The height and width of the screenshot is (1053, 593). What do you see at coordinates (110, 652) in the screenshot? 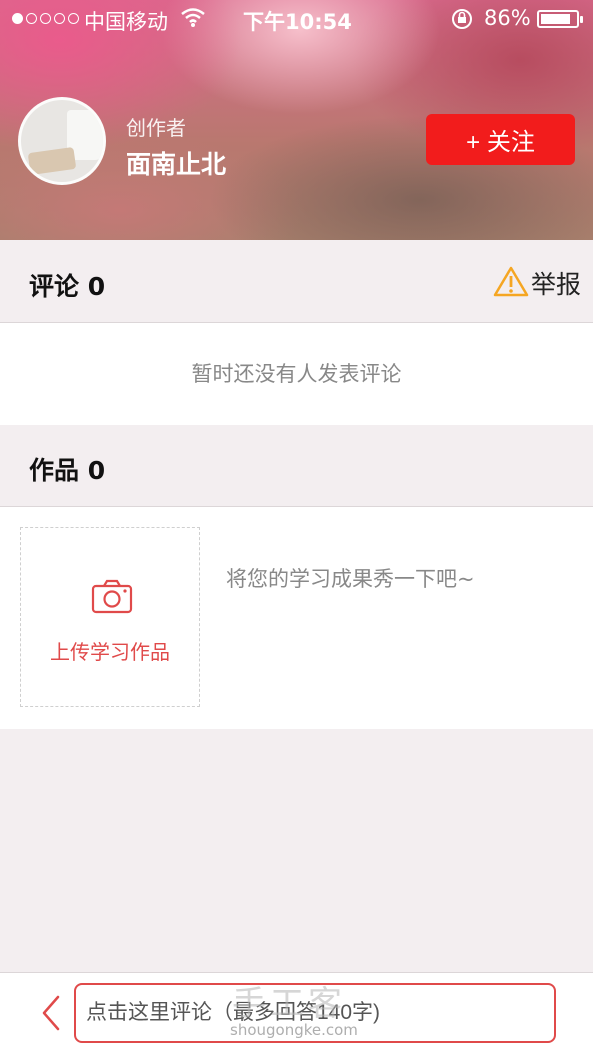
I see `upload-work-label: 上传学习作品` at bounding box center [110, 652].